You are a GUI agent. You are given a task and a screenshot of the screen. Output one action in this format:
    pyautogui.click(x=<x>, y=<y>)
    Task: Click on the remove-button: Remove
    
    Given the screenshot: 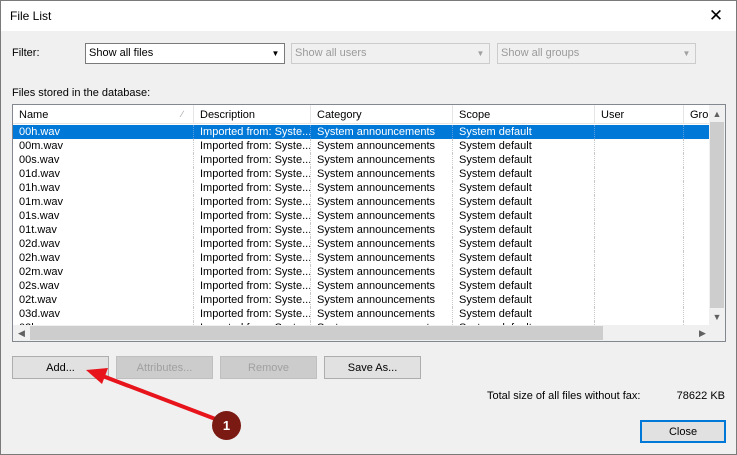 What is the action you would take?
    pyautogui.click(x=268, y=367)
    